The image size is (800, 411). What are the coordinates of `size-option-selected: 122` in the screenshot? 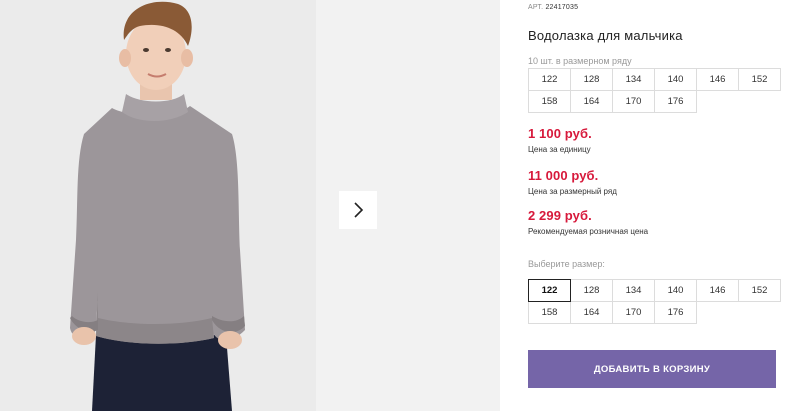 It's located at (549, 290).